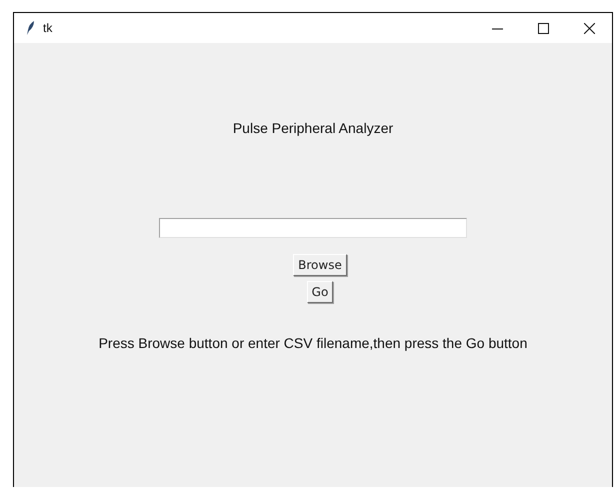 This screenshot has height=488, width=615. I want to click on feather-icon, so click(30, 28).